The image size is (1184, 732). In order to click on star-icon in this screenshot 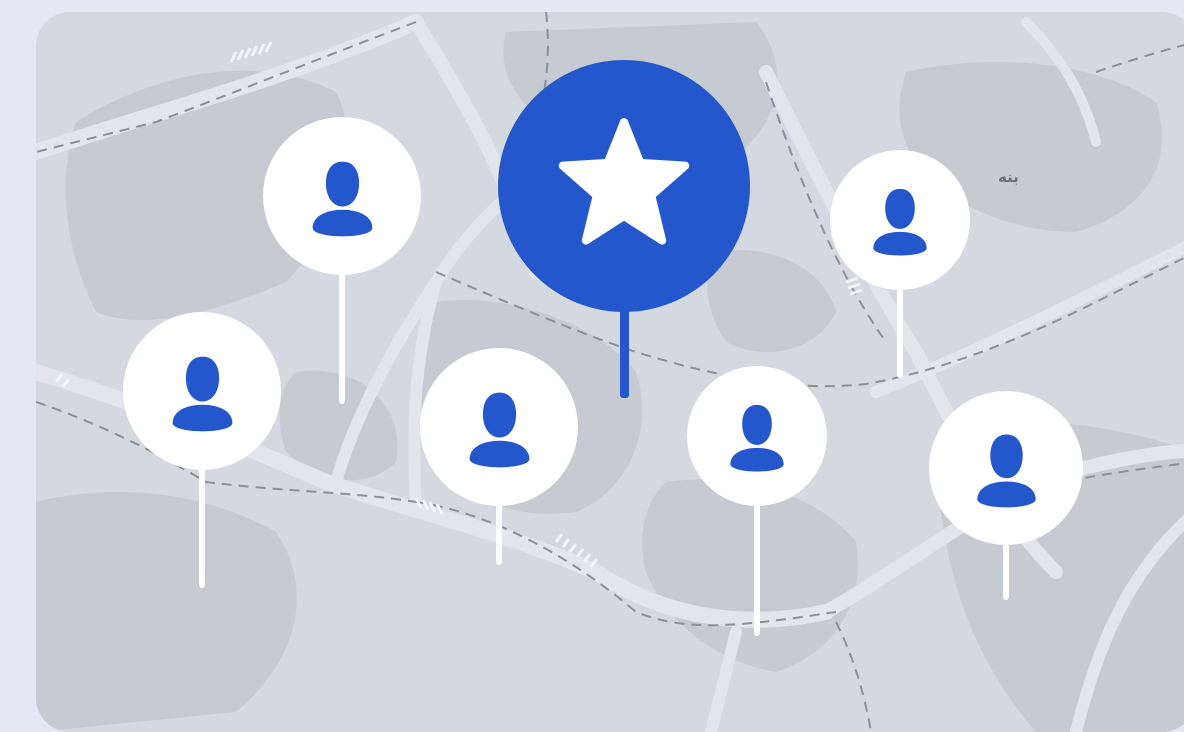, I will do `click(624, 181)`.